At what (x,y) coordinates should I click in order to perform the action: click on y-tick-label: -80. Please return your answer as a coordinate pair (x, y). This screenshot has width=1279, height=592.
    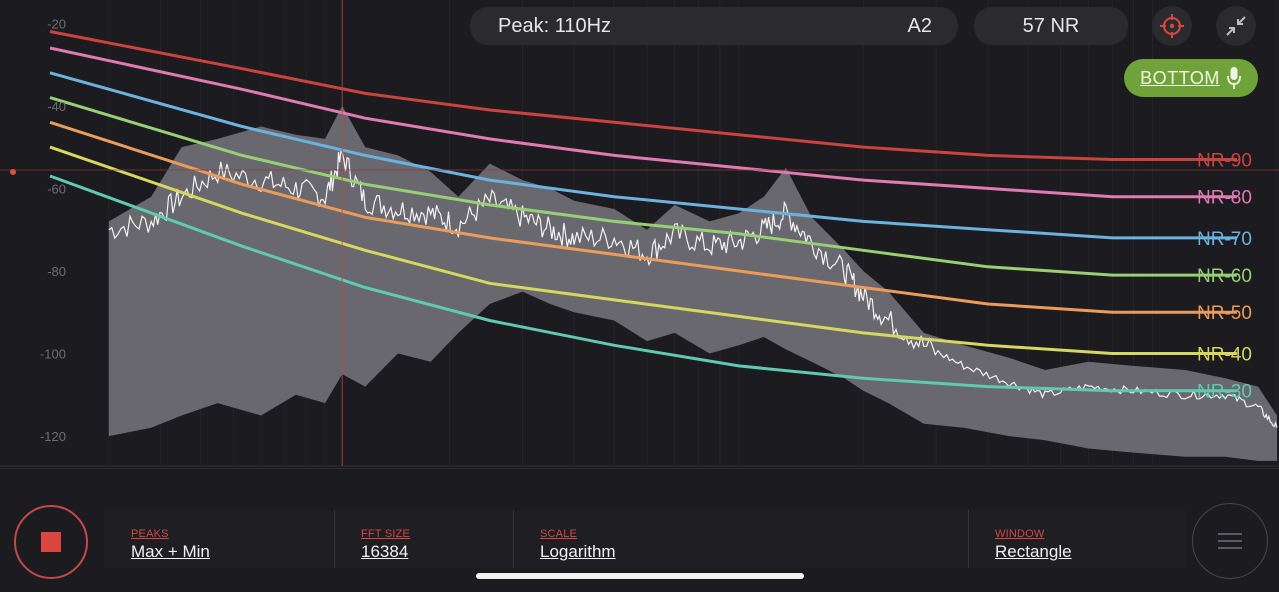
    Looking at the image, I should click on (56, 271).